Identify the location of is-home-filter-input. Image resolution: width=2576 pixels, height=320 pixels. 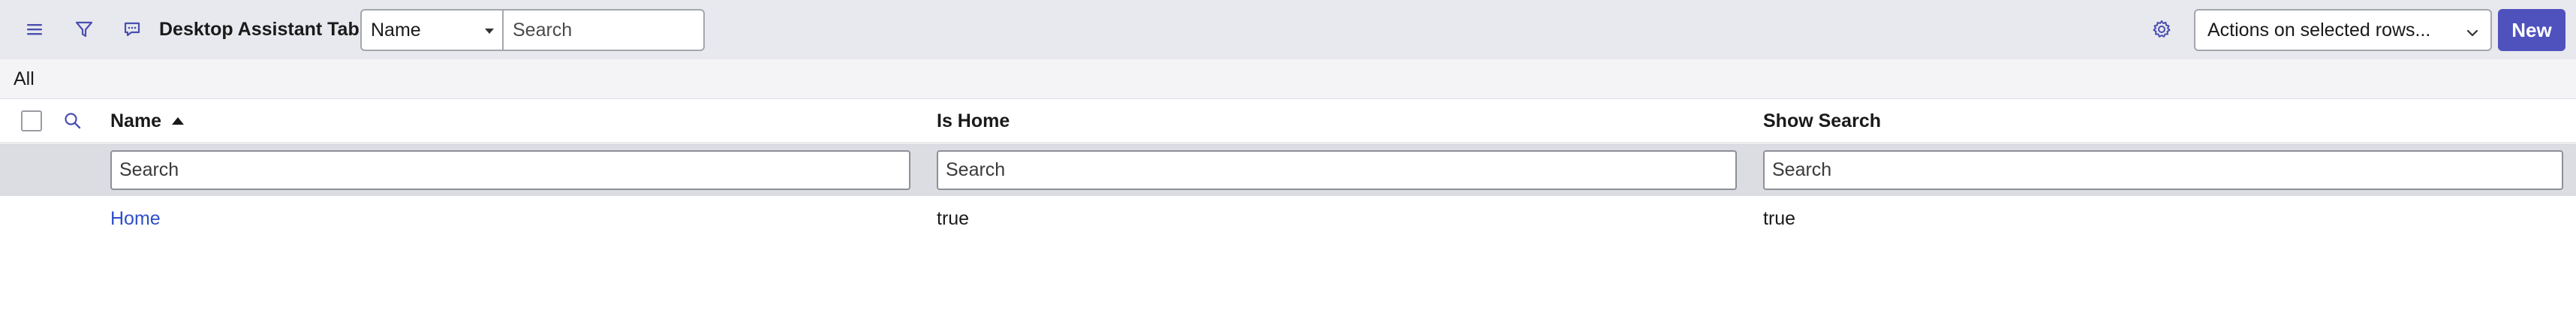
(1337, 170).